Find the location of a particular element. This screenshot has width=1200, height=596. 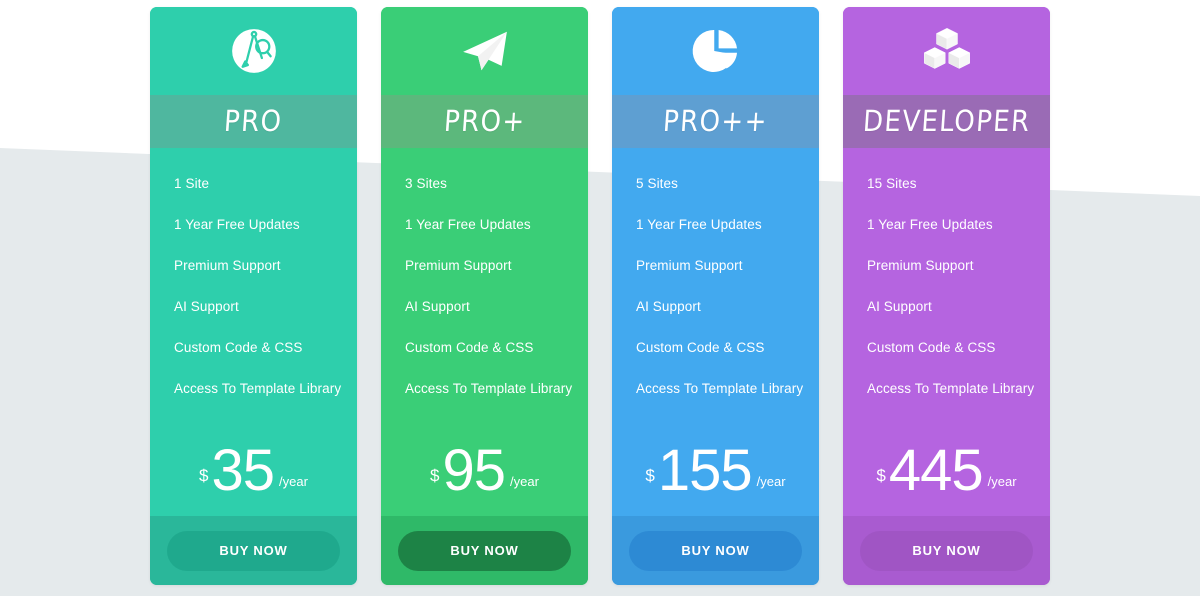

price-amount: 35 is located at coordinates (243, 470).